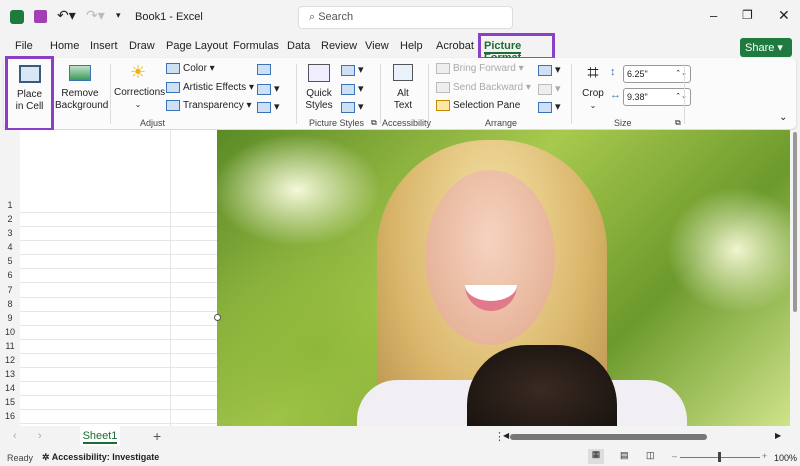 Image resolution: width=800 pixels, height=466 pixels. I want to click on alt-text-button: Alt Text, so click(403, 87).